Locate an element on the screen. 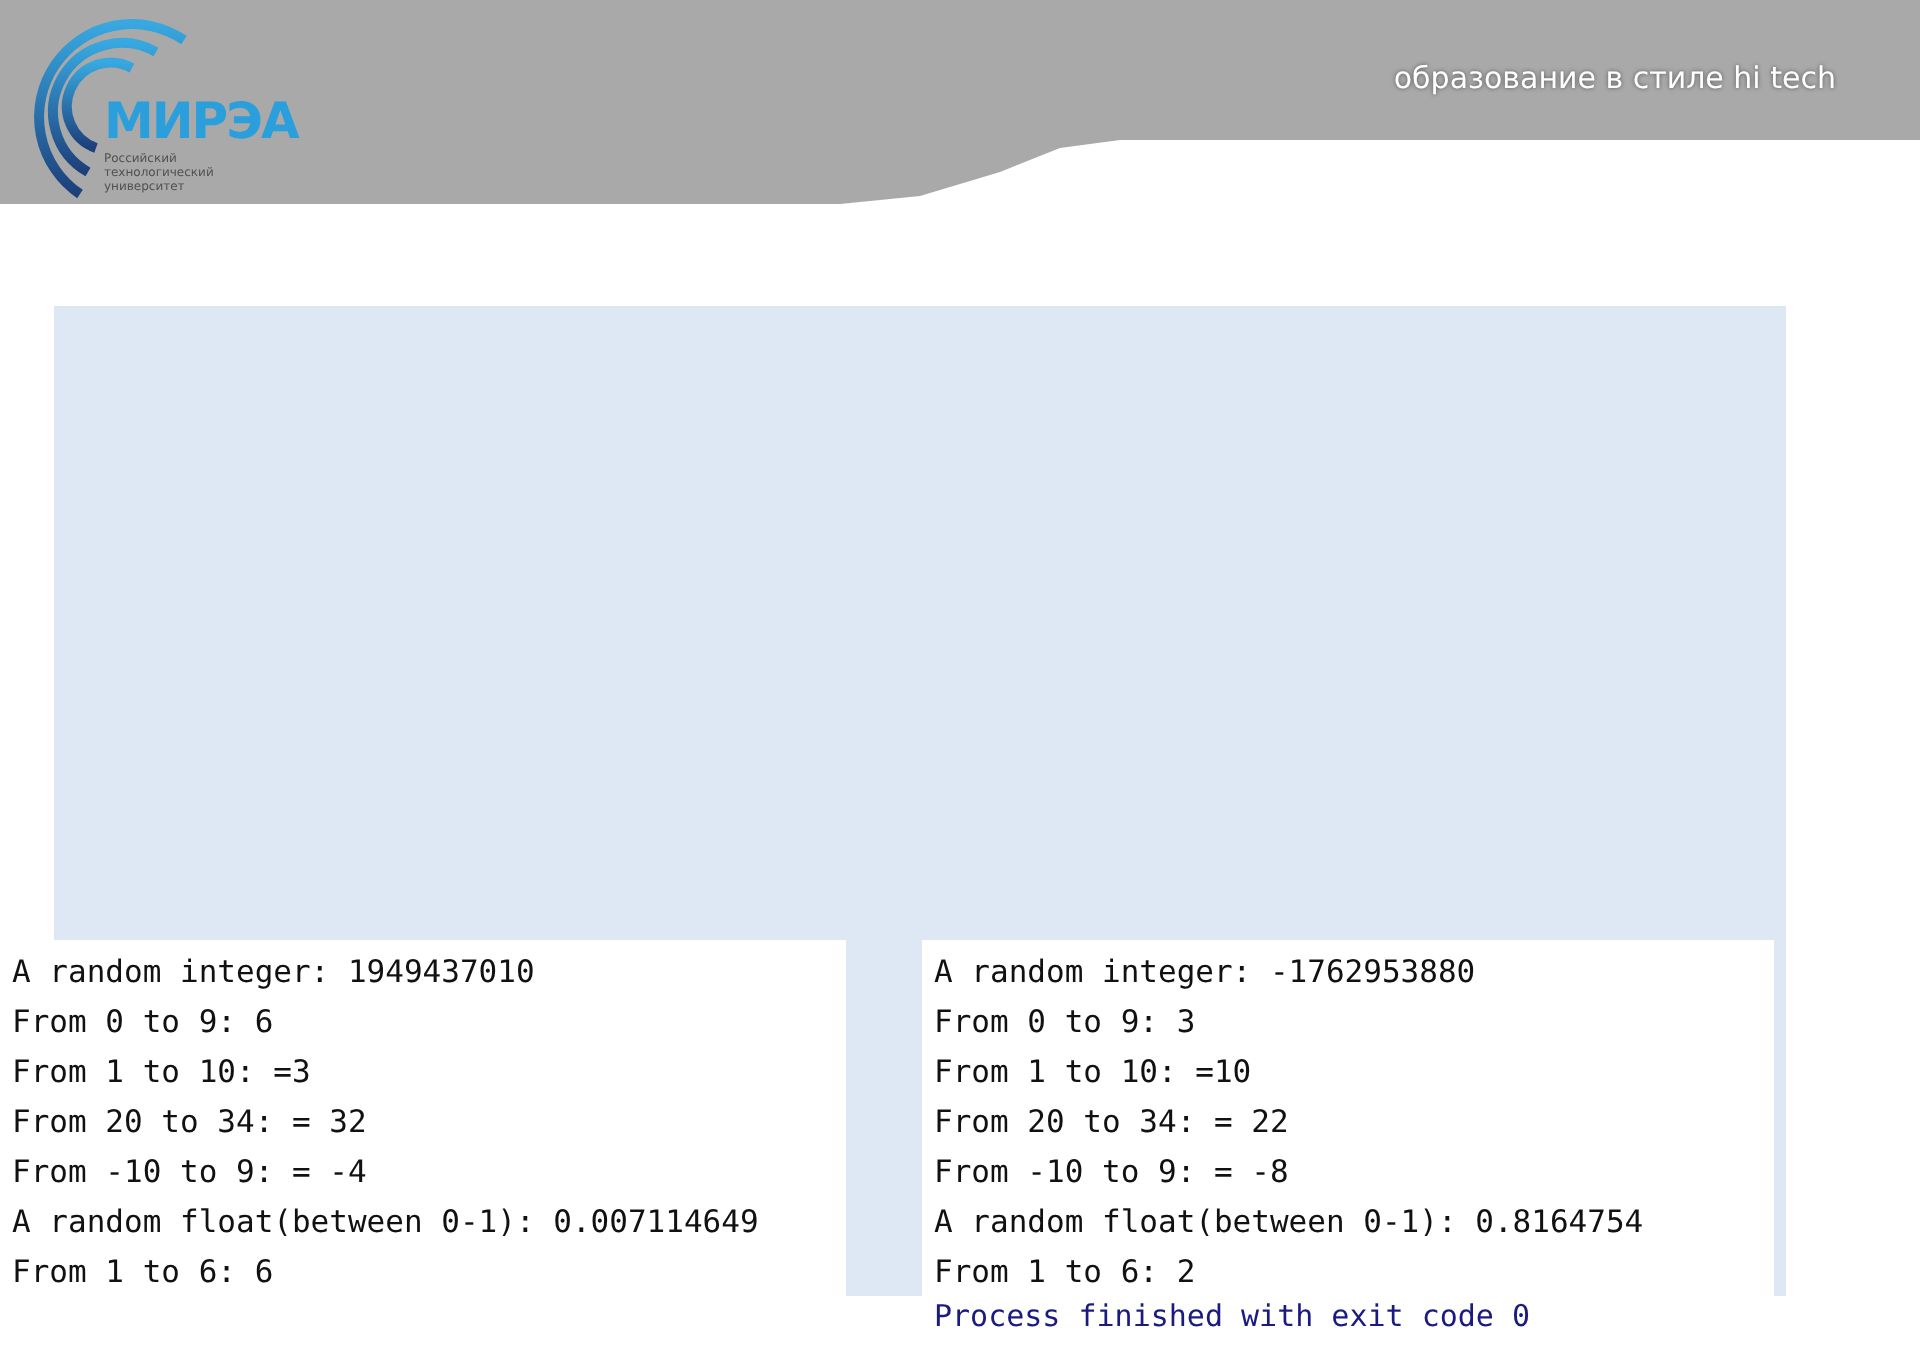  console-line: From 1 to 6: 2 is located at coordinates (1066, 1273).